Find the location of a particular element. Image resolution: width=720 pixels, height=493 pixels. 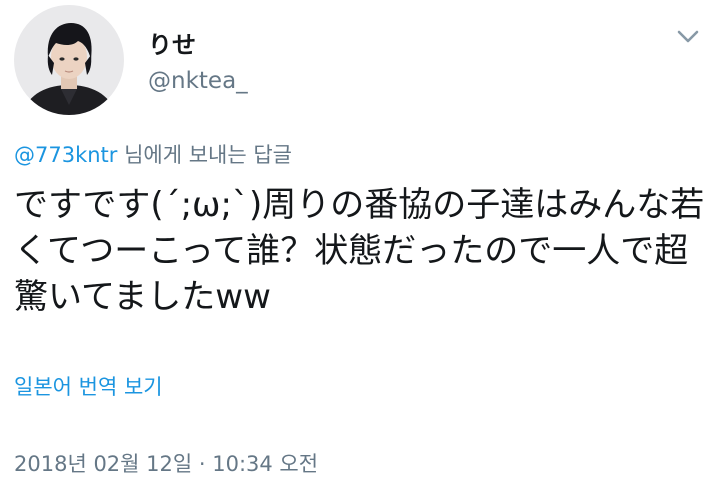

avatar-photo is located at coordinates (69, 60).